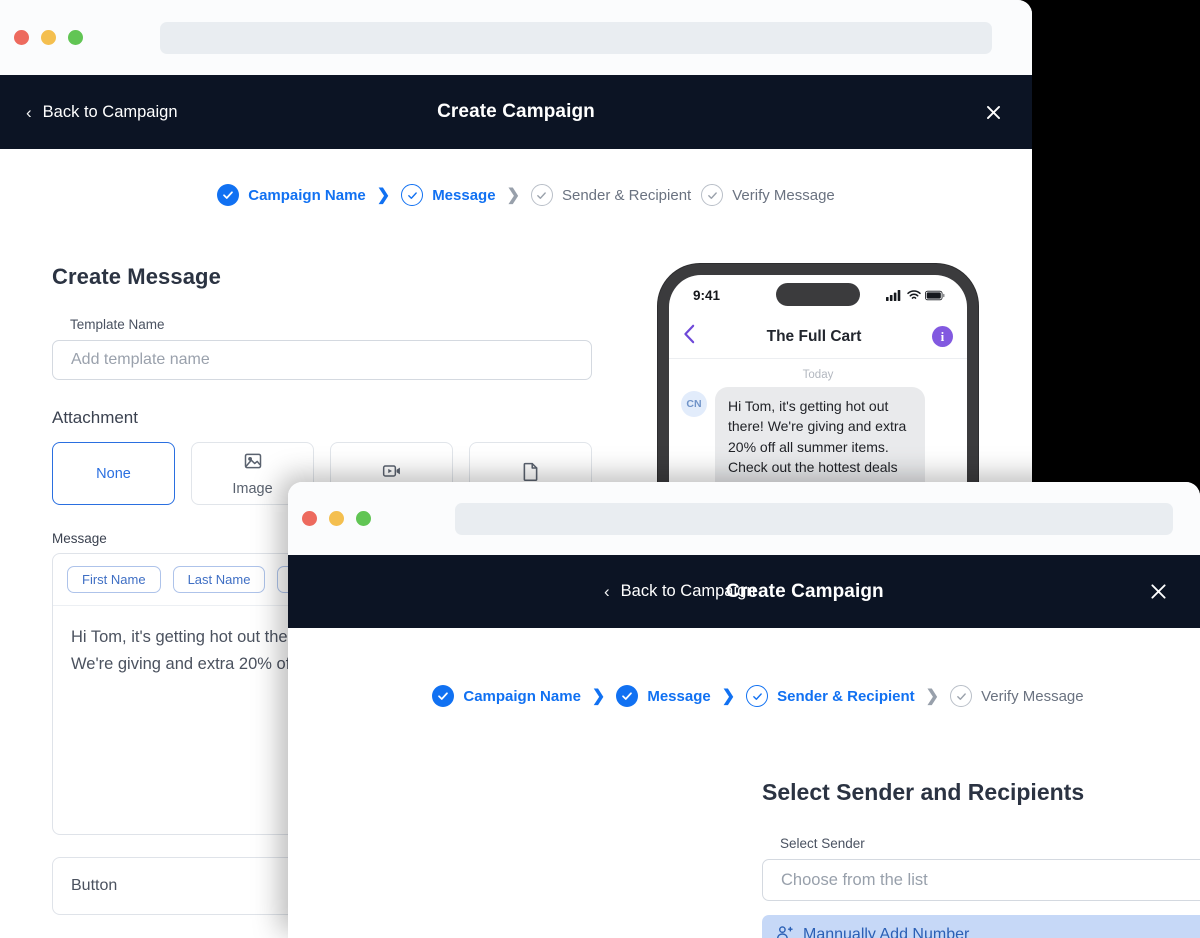 This screenshot has height=938, width=1200. I want to click on step-message-front: Message, so click(663, 696).